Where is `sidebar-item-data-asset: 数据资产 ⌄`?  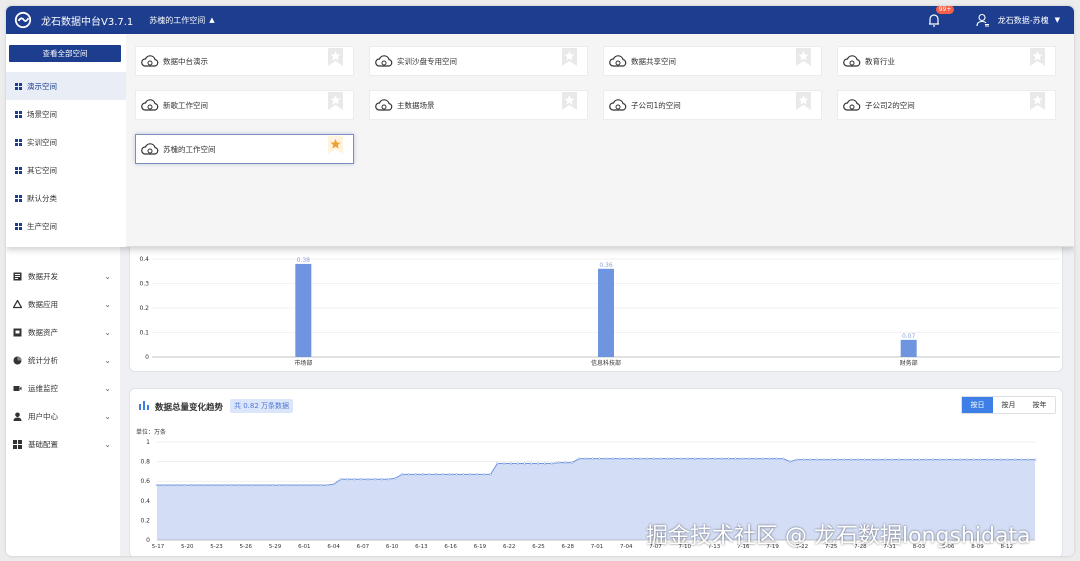 sidebar-item-data-asset: 数据资产 ⌄ is located at coordinates (63, 332).